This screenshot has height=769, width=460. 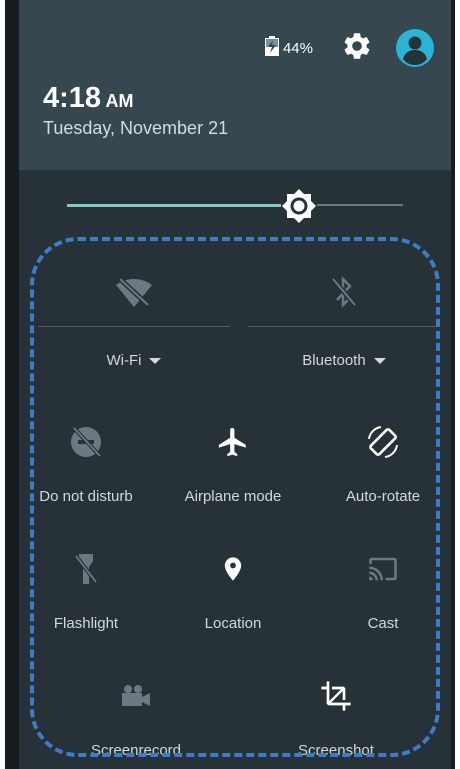 What do you see at coordinates (383, 590) in the screenshot?
I see `tile-cast: Cast` at bounding box center [383, 590].